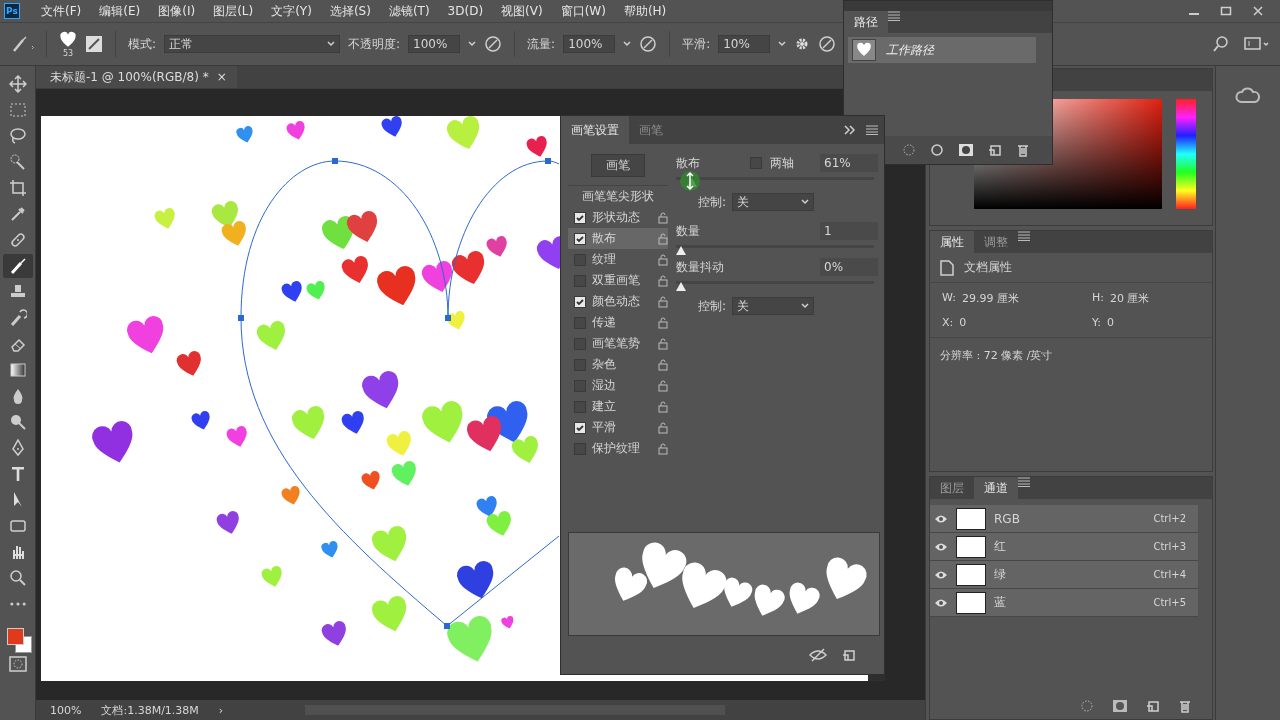 This screenshot has height=720, width=1280. I want to click on brush-option-row: 湿边, so click(618, 385).